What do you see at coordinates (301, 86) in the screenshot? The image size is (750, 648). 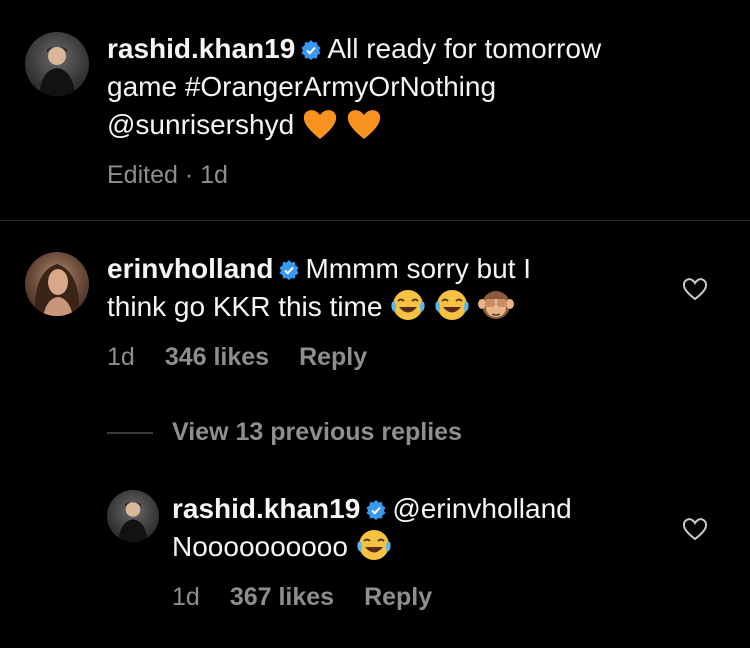 I see `caption-text-line2: game #OrangerArmyOrNothing` at bounding box center [301, 86].